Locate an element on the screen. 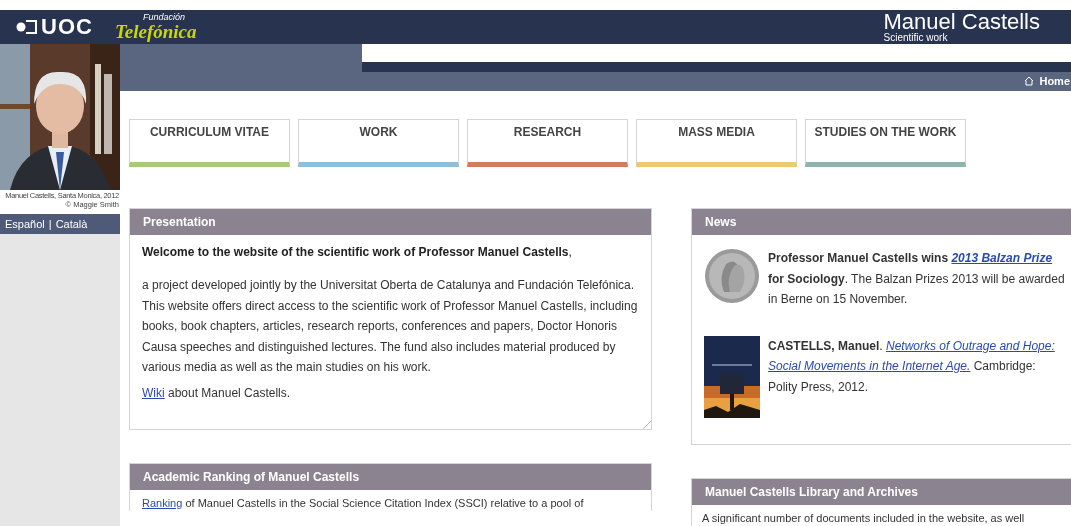  site-title: Manuel Castells is located at coordinates (961, 22).